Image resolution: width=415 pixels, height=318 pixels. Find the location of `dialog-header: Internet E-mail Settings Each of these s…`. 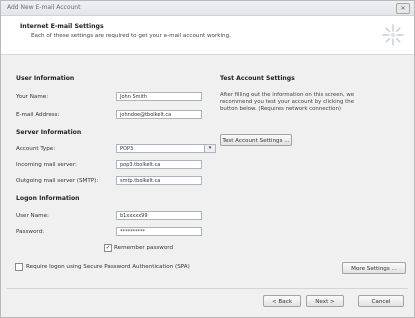

dialog-header: Internet E-mail Settings Each of these s… is located at coordinates (207, 35).